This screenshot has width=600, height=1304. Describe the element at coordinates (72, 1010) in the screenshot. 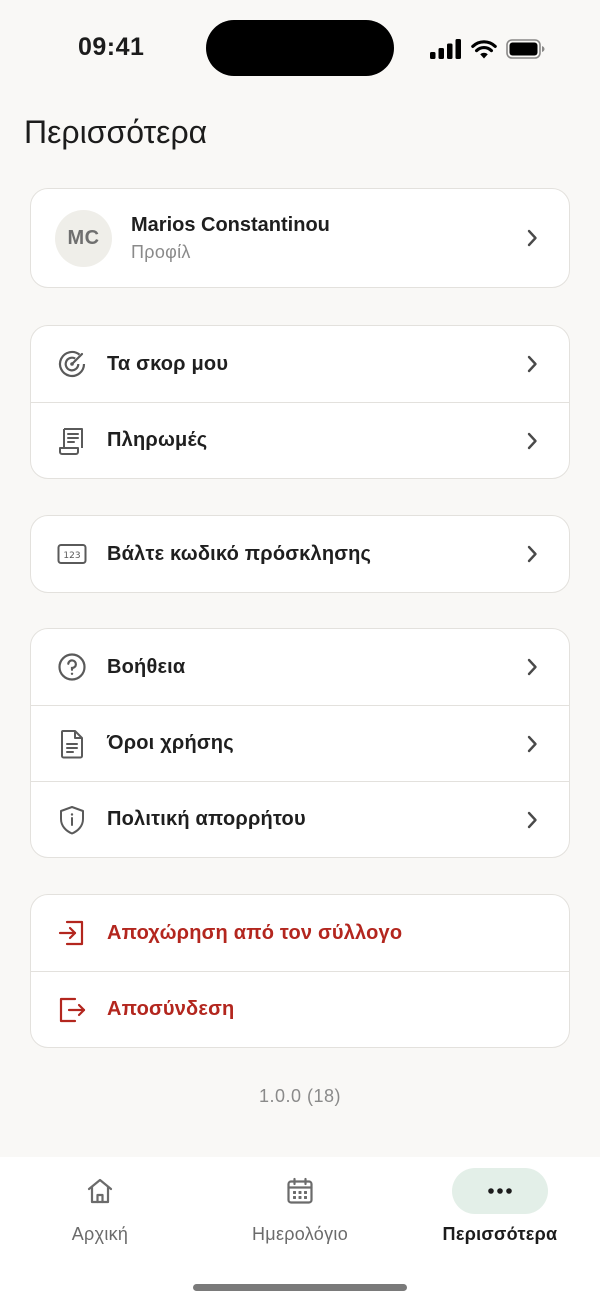

I see `logout-icon` at that location.